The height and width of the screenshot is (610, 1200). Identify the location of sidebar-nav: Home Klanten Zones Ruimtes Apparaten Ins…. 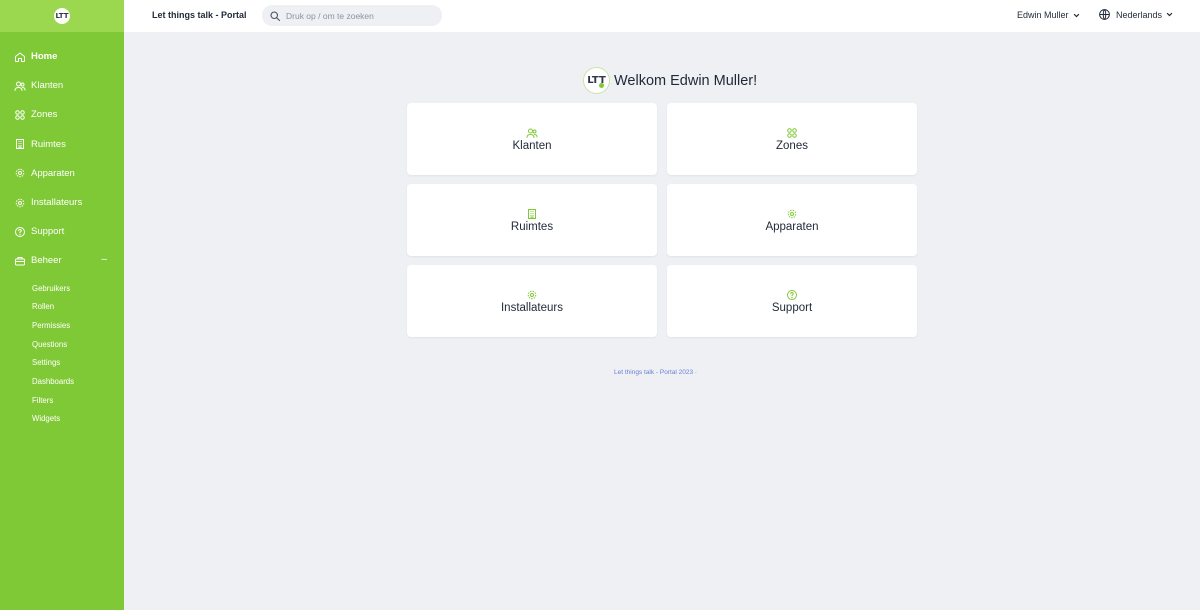
(62, 230).